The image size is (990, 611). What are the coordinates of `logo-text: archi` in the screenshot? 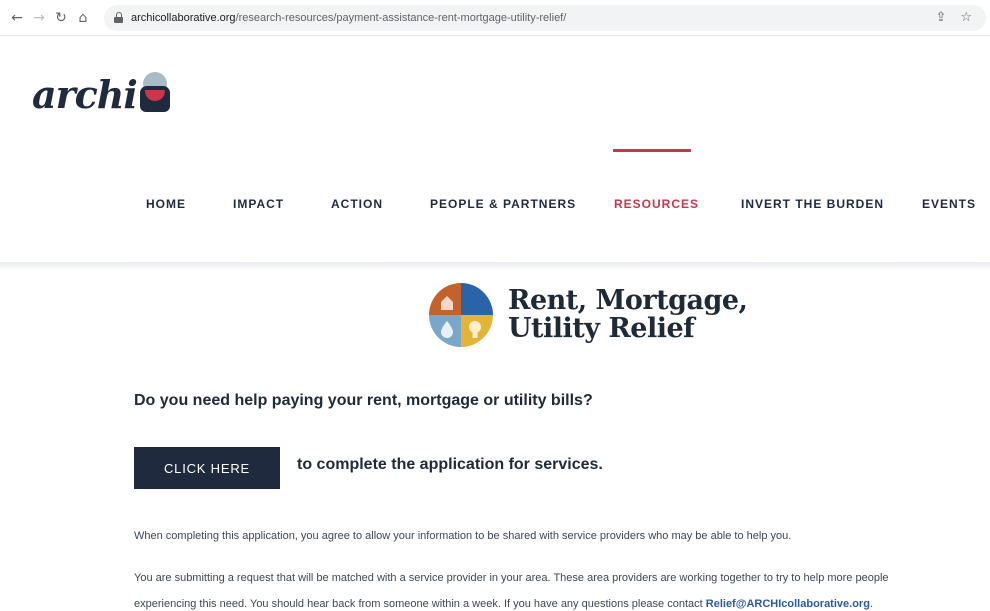 It's located at (85, 94).